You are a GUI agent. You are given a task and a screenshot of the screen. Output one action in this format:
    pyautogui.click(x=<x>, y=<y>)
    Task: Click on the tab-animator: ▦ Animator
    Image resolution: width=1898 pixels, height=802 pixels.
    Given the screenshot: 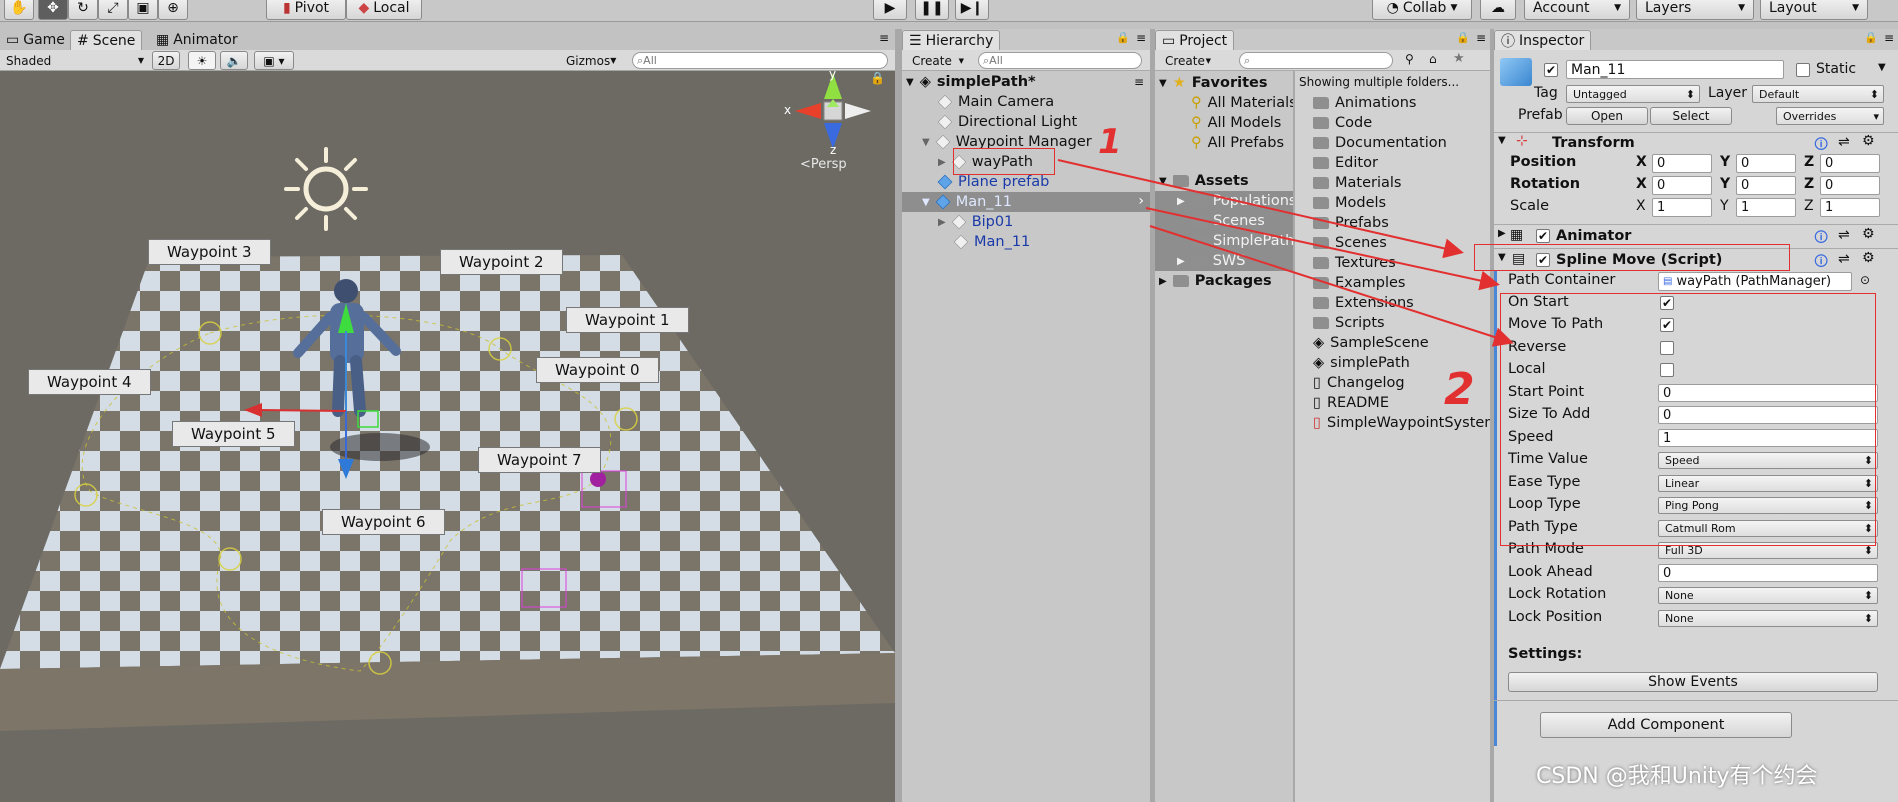 What is the action you would take?
    pyautogui.click(x=197, y=40)
    